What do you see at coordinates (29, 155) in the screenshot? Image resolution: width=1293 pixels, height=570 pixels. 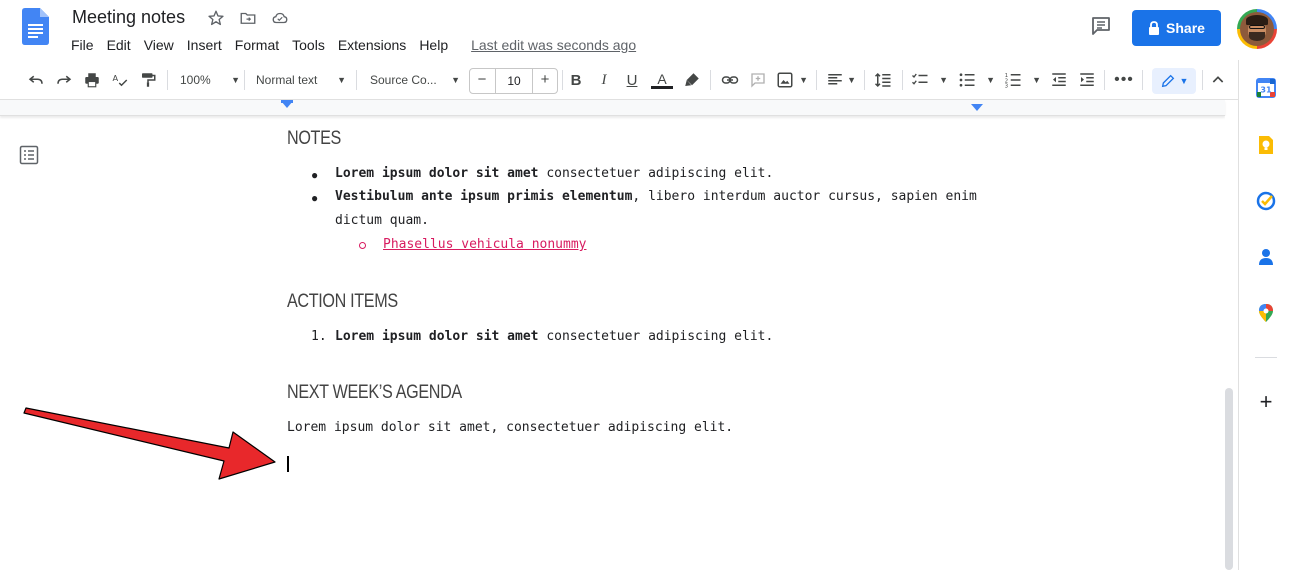 I see `document-outline-icon` at bounding box center [29, 155].